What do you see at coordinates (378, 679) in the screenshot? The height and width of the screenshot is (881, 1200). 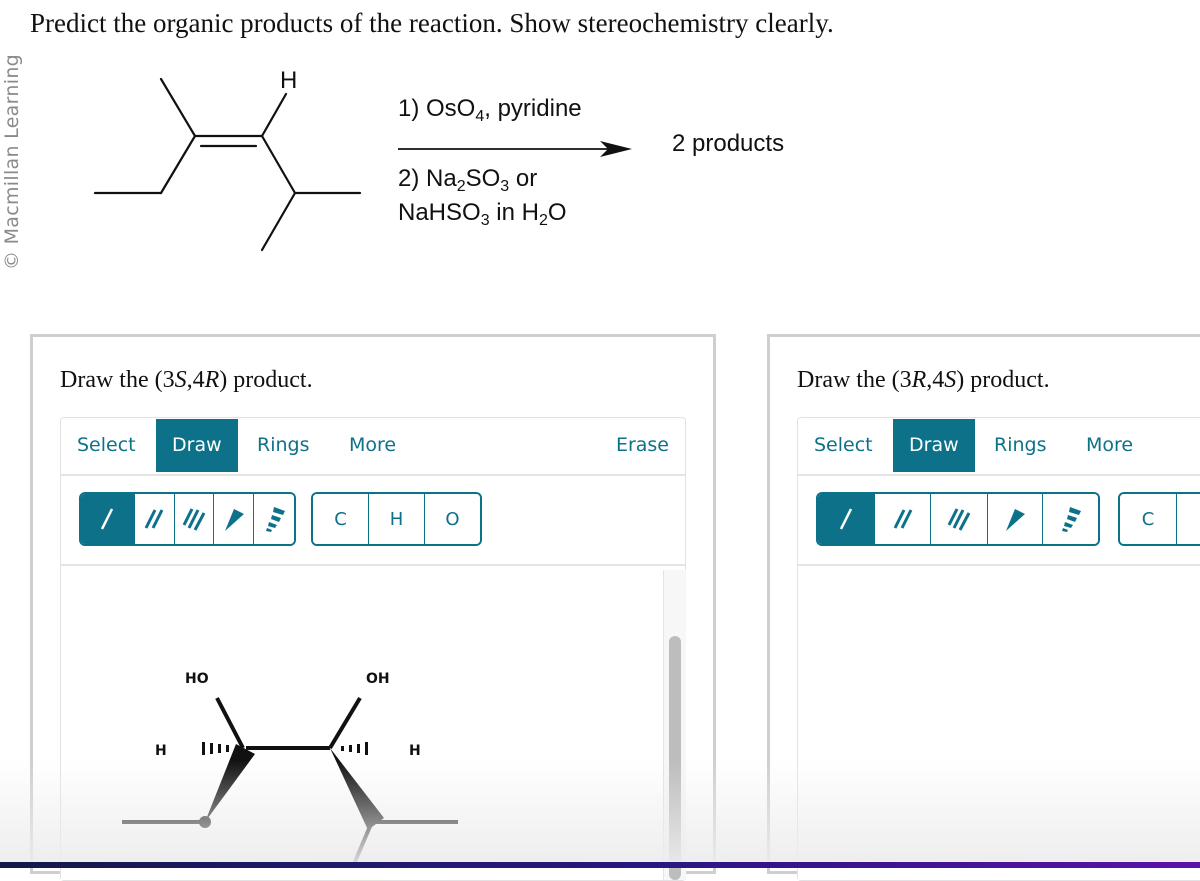 I see `label-oh: OH` at bounding box center [378, 679].